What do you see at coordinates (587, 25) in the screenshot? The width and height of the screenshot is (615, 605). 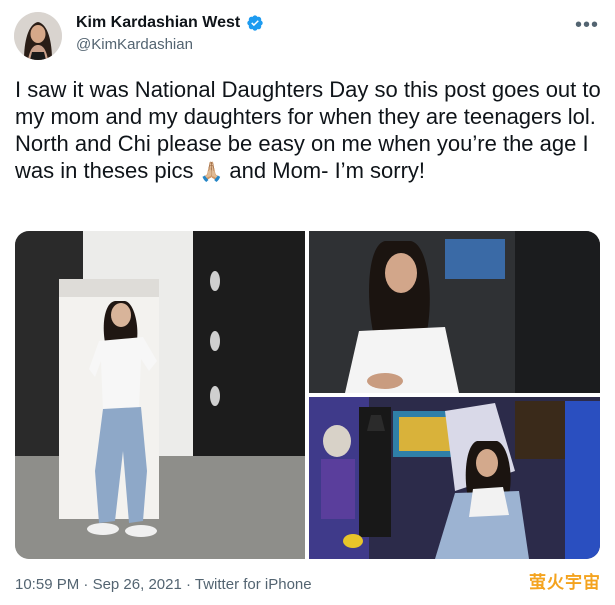 I see `more-horizontal-icon: •••` at bounding box center [587, 25].